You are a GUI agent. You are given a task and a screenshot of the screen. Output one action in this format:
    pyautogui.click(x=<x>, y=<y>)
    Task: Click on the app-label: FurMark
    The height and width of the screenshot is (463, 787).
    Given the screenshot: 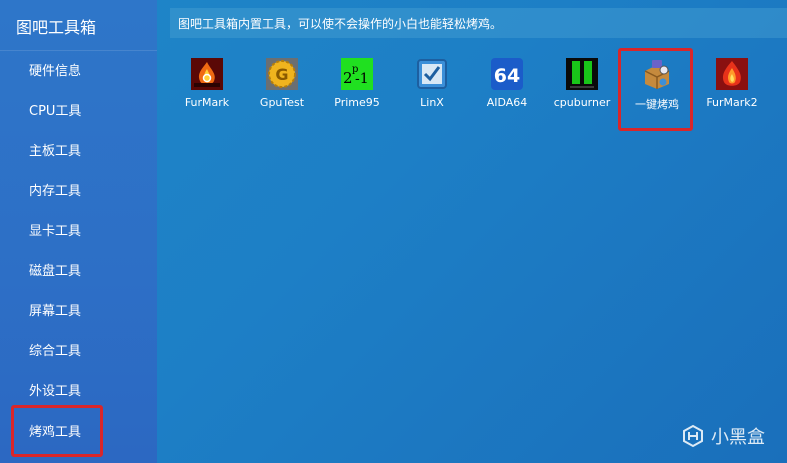 What is the action you would take?
    pyautogui.click(x=207, y=102)
    